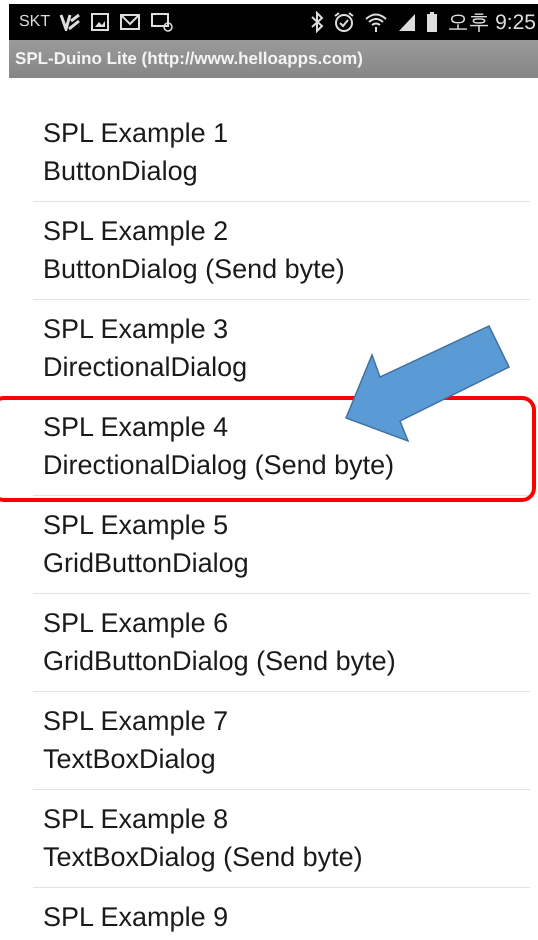 The image size is (538, 940). Describe the element at coordinates (344, 22) in the screenshot. I see `alarm-icon` at that location.